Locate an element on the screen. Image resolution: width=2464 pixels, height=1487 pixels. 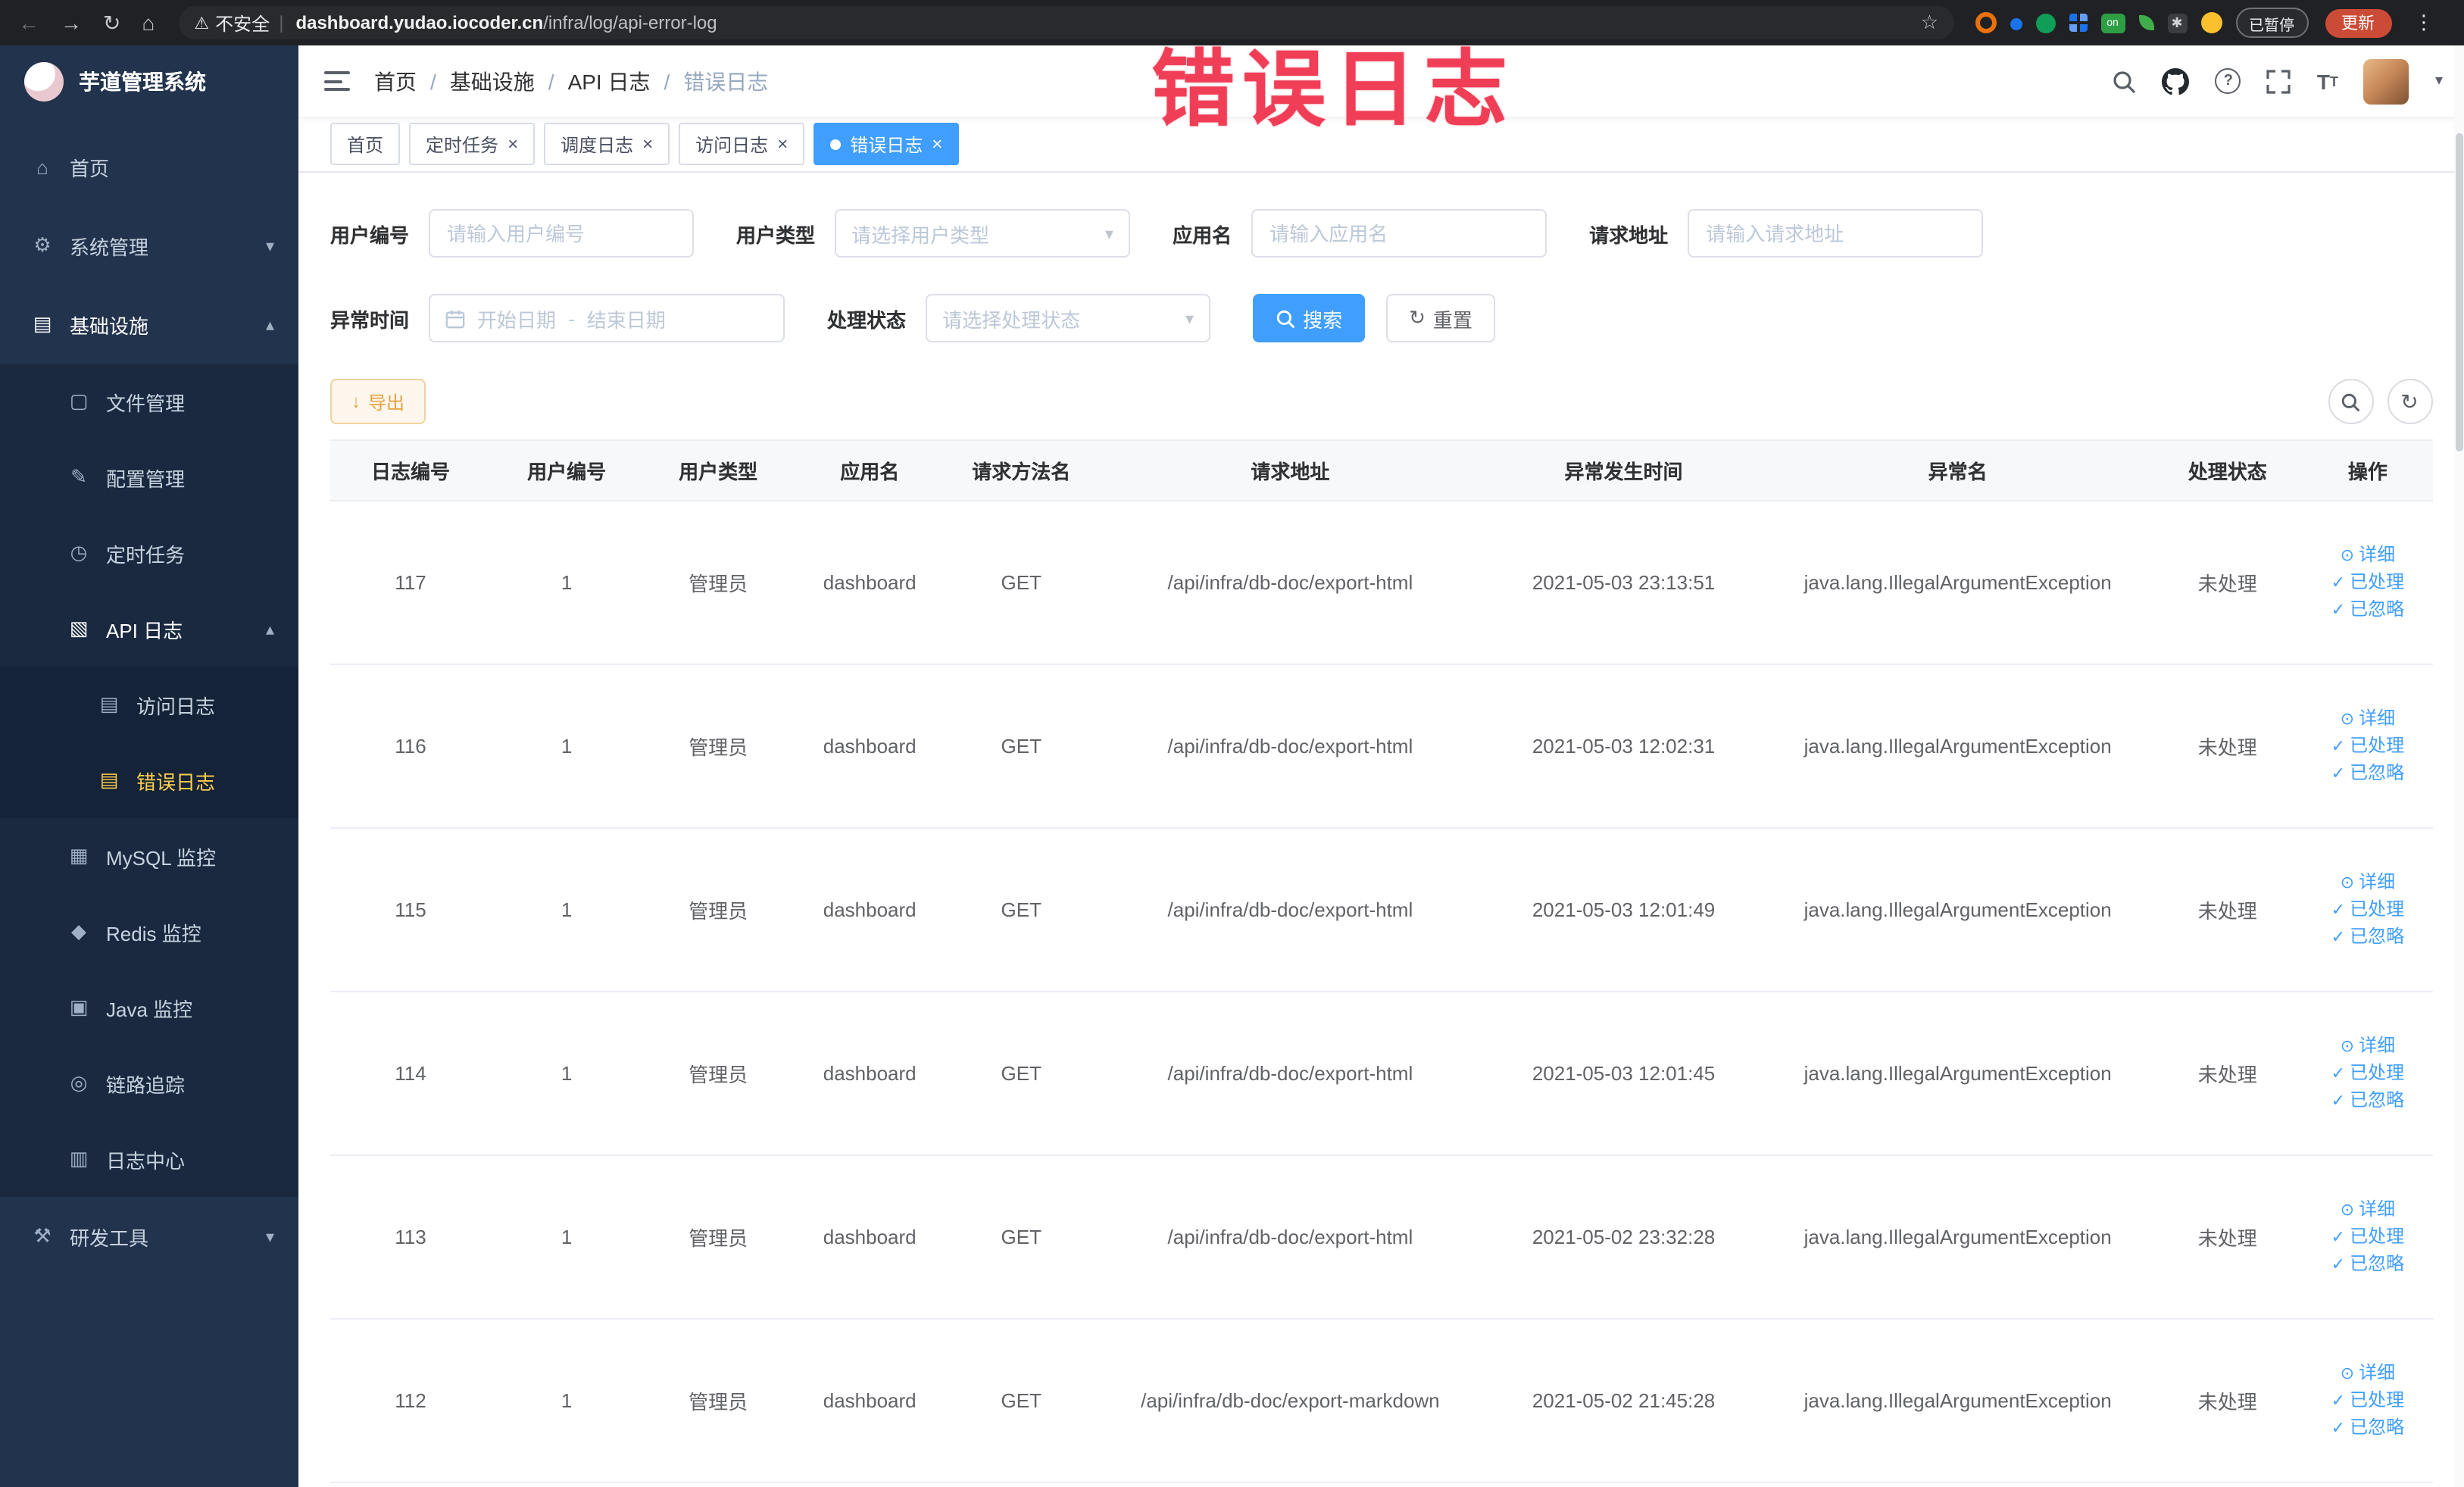
avatar is located at coordinates (2386, 81).